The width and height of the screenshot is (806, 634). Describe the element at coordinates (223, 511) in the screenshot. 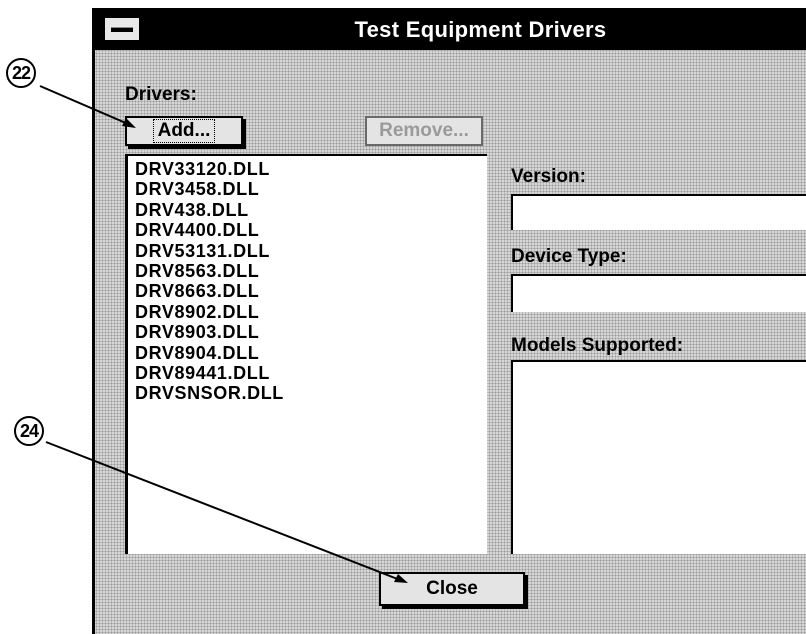

I see `callout-24-leader` at that location.